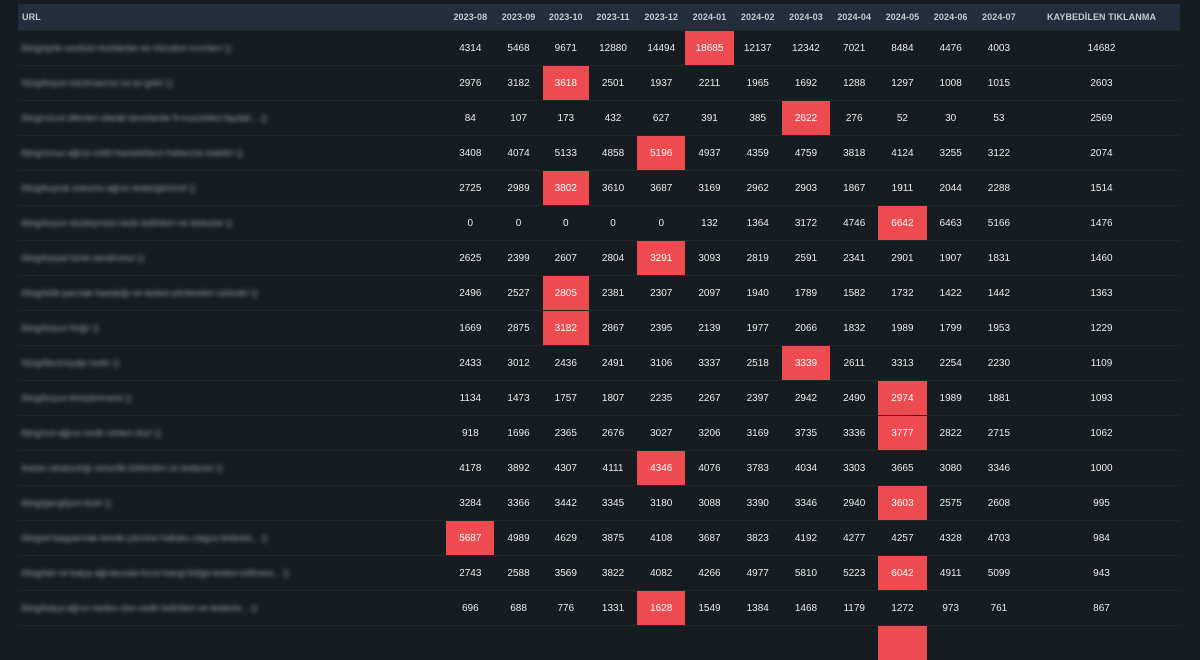 This screenshot has width=1200, height=660. I want to click on month-value-cell: 2819, so click(758, 258).